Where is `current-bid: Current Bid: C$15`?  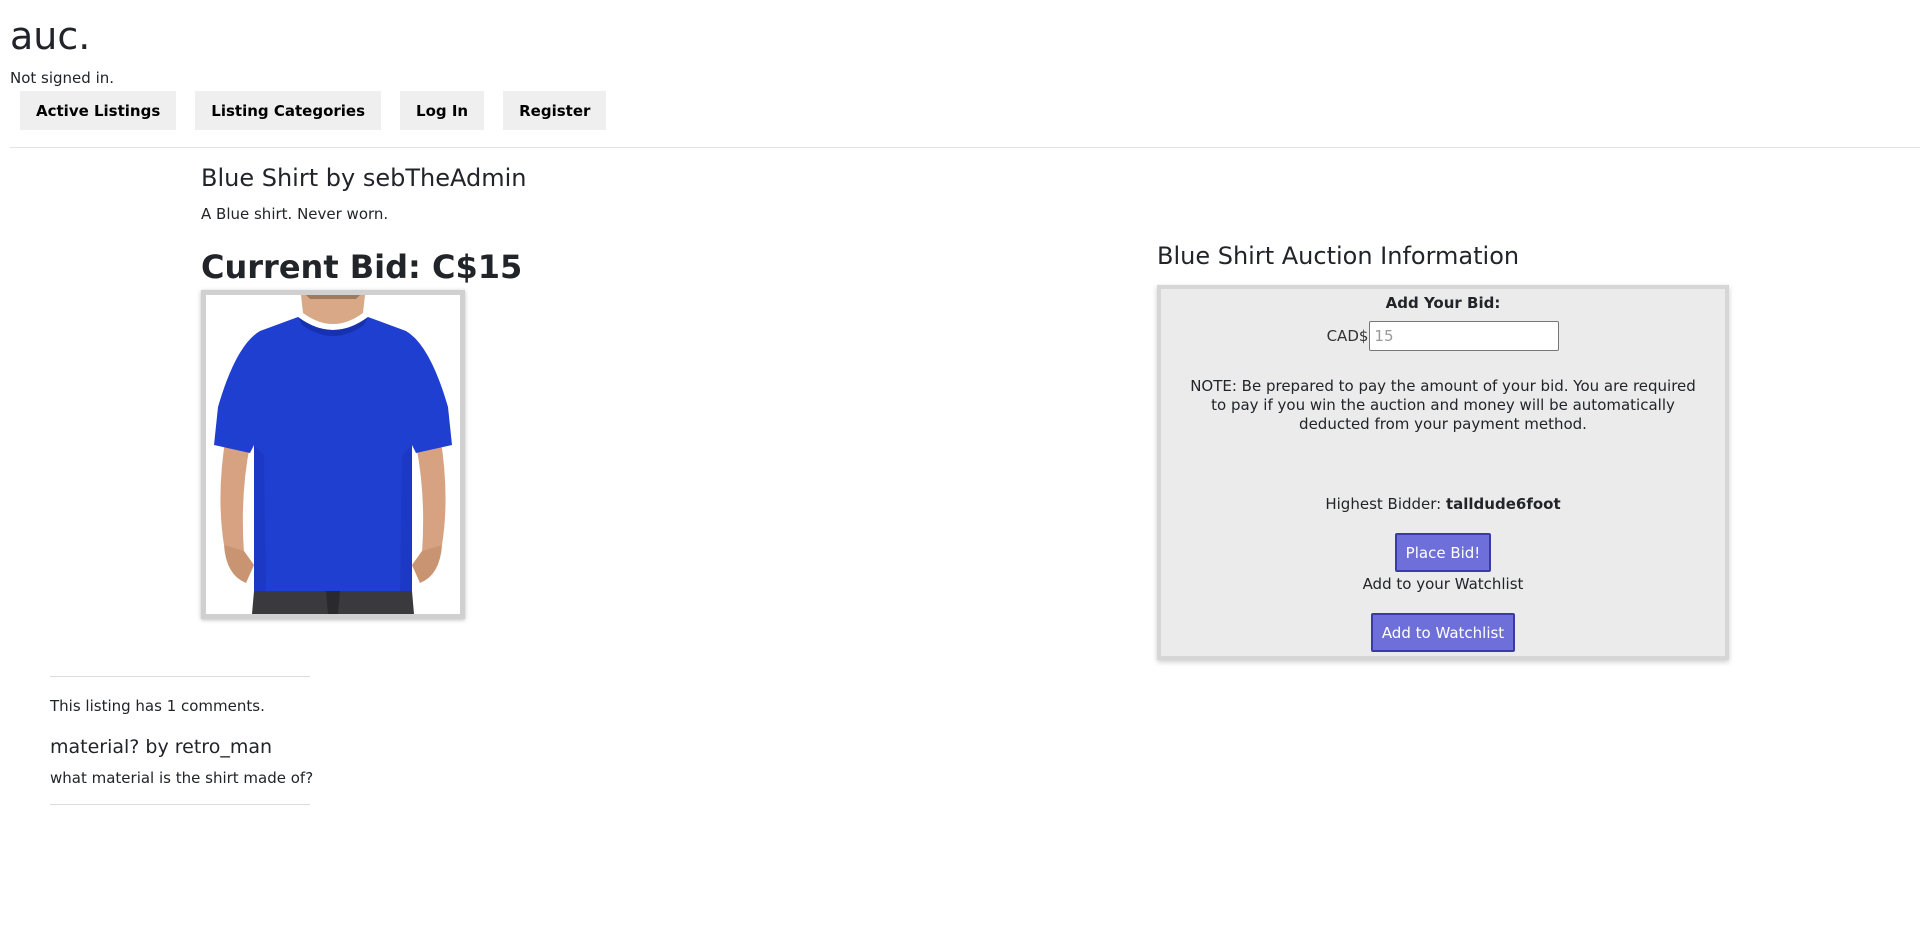 current-bid: Current Bid: C$15 is located at coordinates (362, 267).